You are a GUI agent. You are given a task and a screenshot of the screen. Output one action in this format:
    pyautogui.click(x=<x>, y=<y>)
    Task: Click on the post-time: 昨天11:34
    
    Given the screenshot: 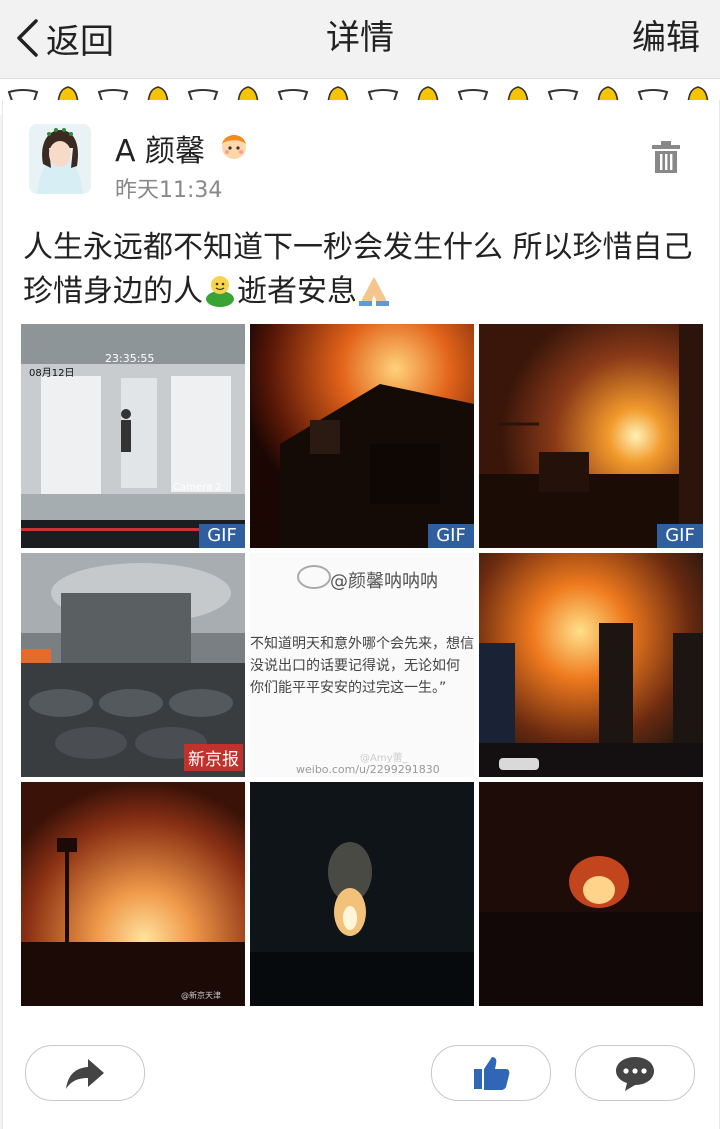 What is the action you would take?
    pyautogui.click(x=169, y=190)
    